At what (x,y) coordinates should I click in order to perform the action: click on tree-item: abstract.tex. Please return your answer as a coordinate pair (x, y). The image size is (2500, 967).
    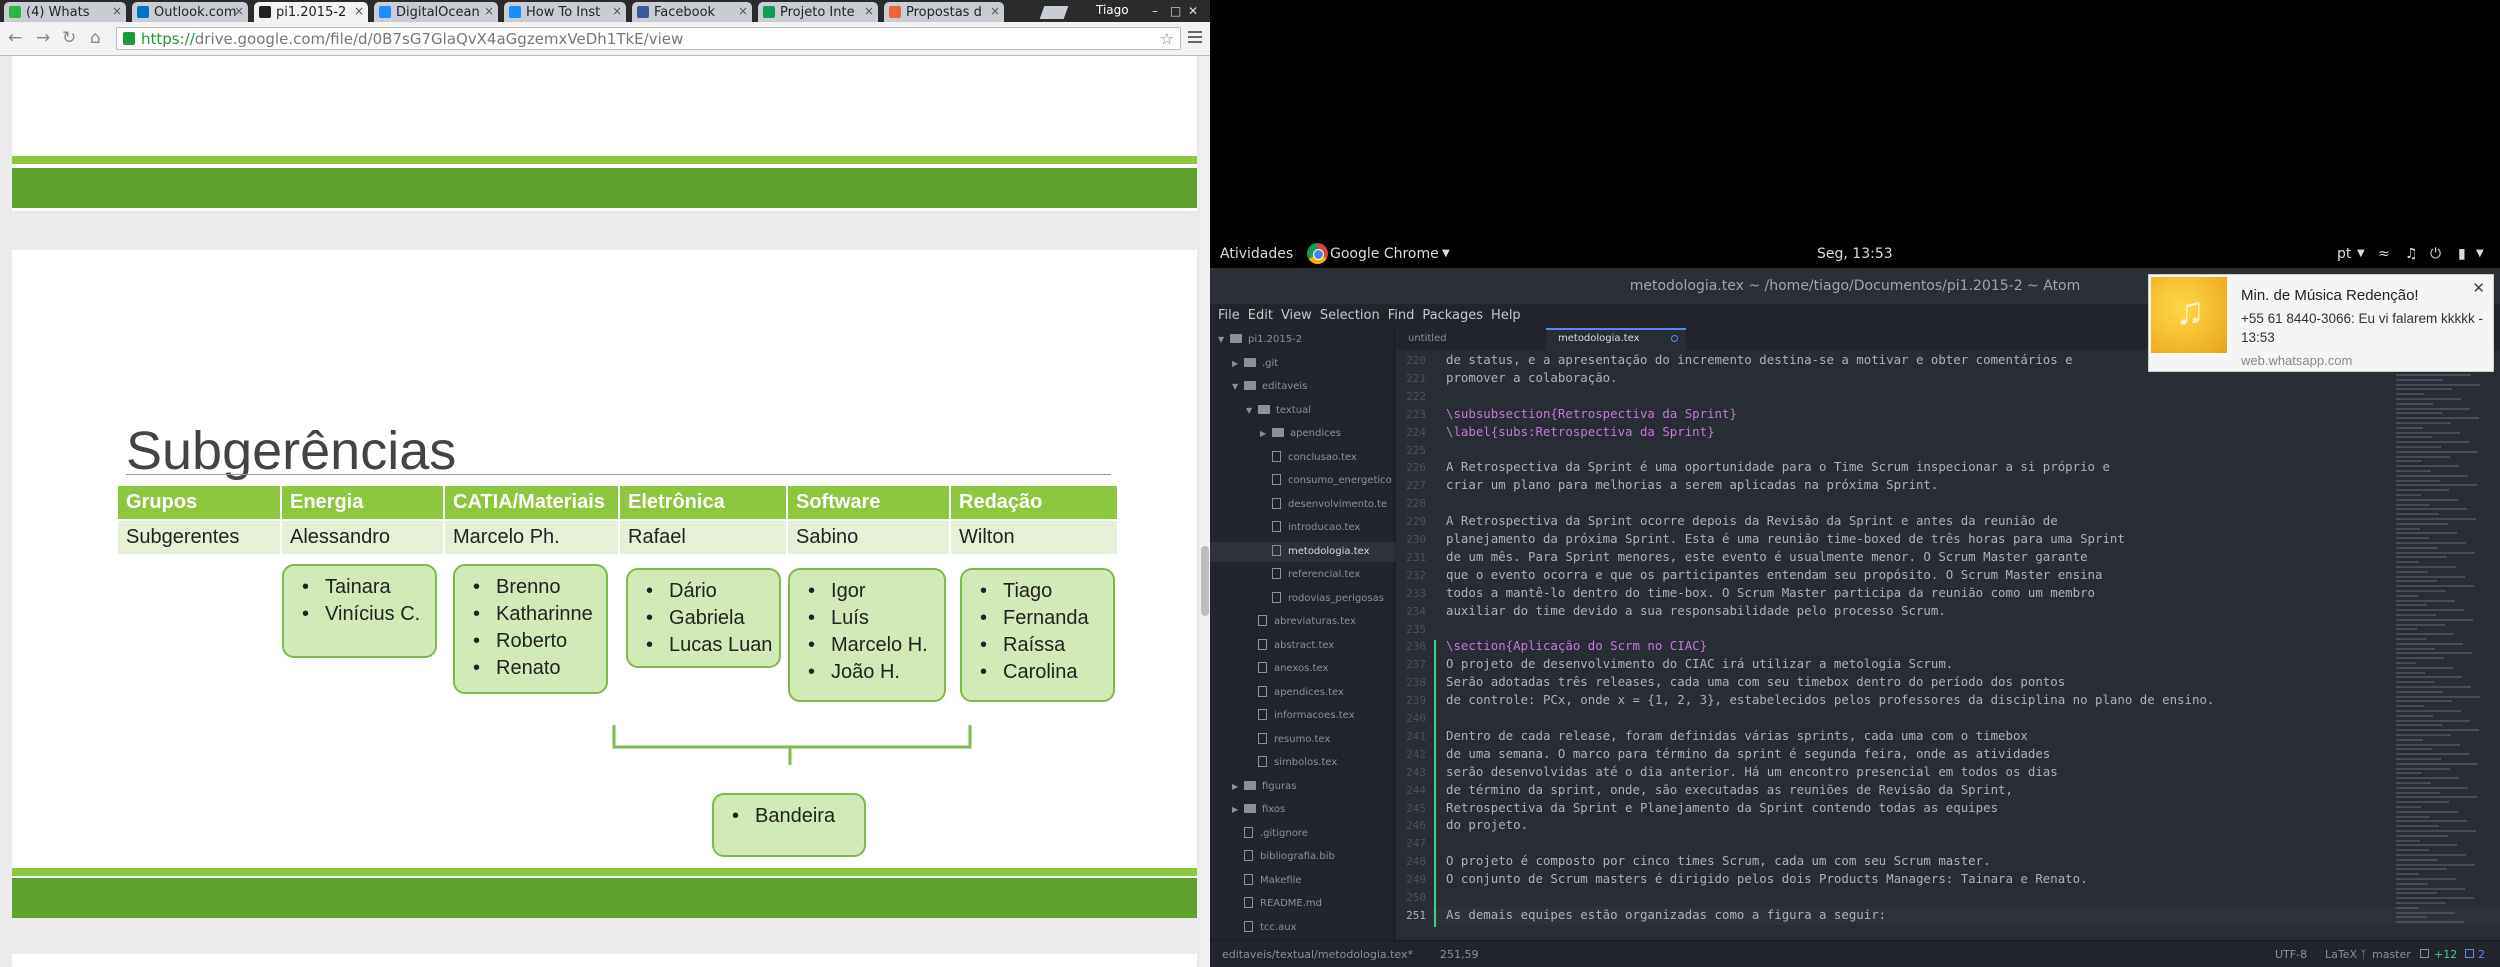
    Looking at the image, I should click on (1272, 646).